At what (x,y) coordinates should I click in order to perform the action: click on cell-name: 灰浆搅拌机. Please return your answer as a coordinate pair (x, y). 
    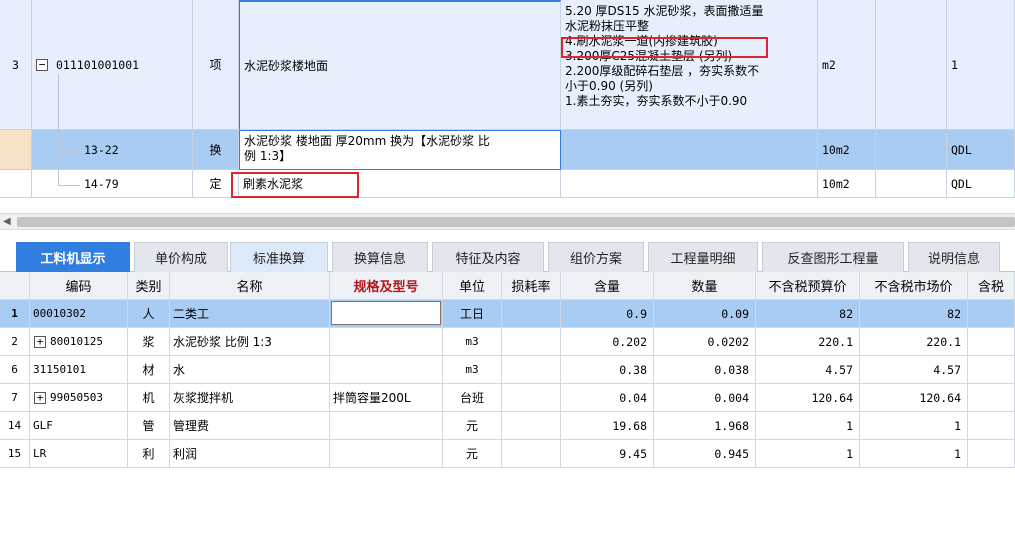
    Looking at the image, I should click on (250, 398).